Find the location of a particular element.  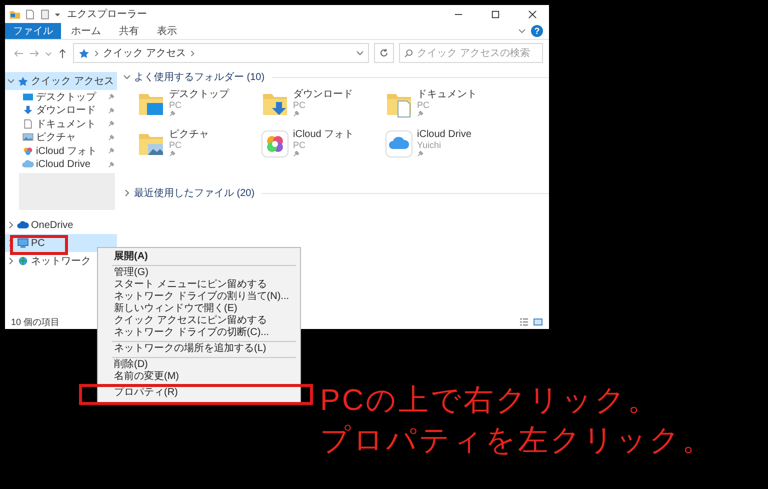

picture-folder-icon is located at coordinates (28, 137).